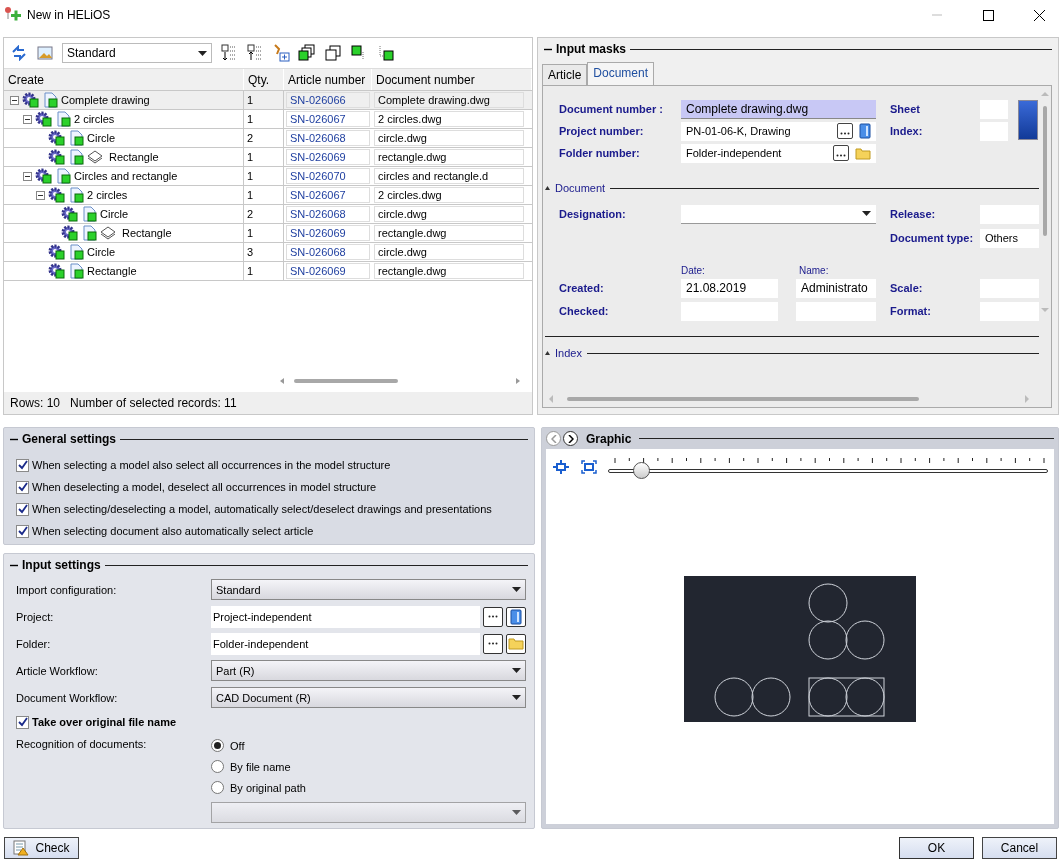  Describe the element at coordinates (936, 848) in the screenshot. I see `ok-button: OK` at that location.